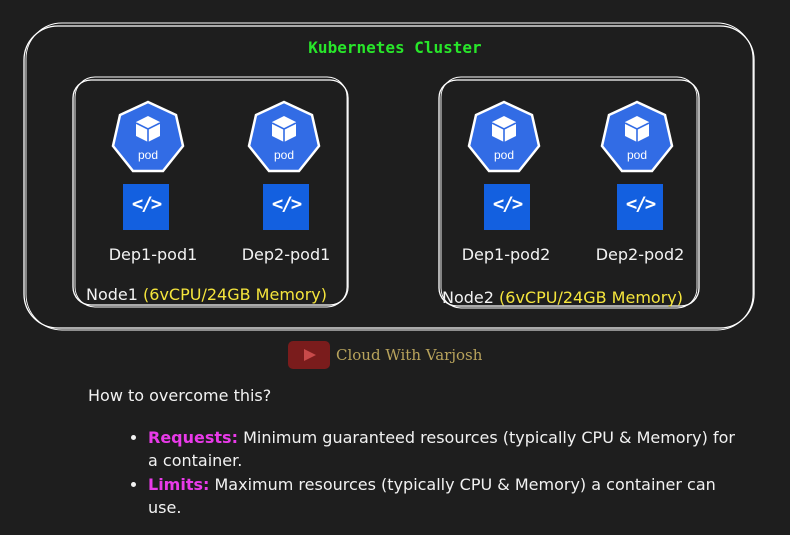  What do you see at coordinates (640, 254) in the screenshot?
I see `pod-name: Dep2-pod2` at bounding box center [640, 254].